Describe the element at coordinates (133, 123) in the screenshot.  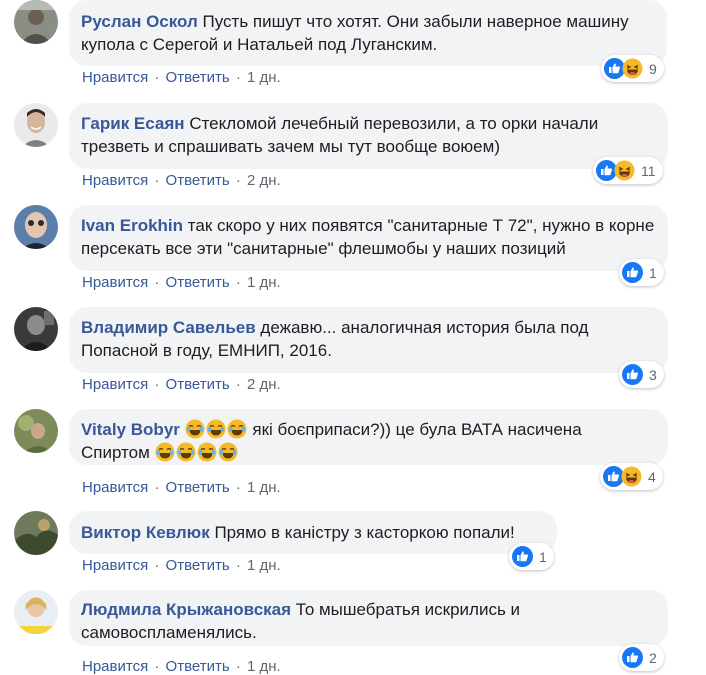
I see `comment-author: Гарик Есаян` at that location.